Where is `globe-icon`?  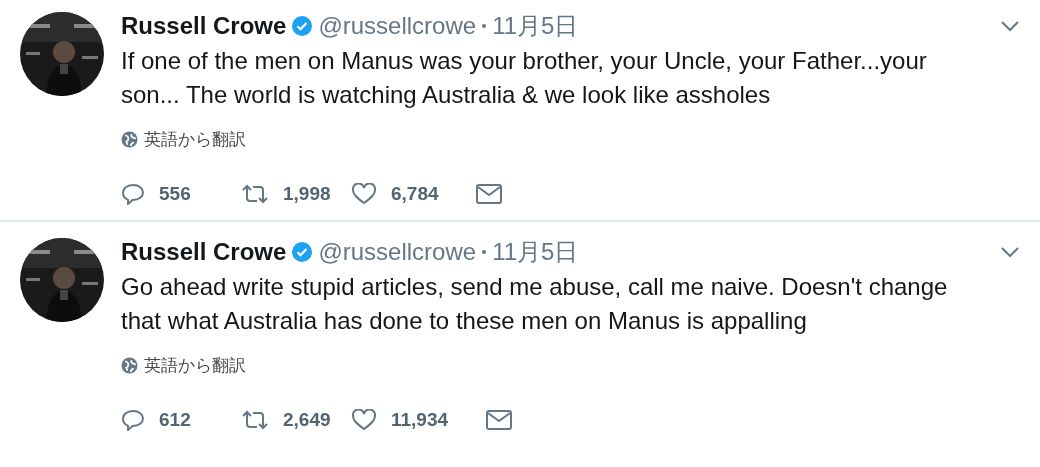
globe-icon is located at coordinates (129, 139).